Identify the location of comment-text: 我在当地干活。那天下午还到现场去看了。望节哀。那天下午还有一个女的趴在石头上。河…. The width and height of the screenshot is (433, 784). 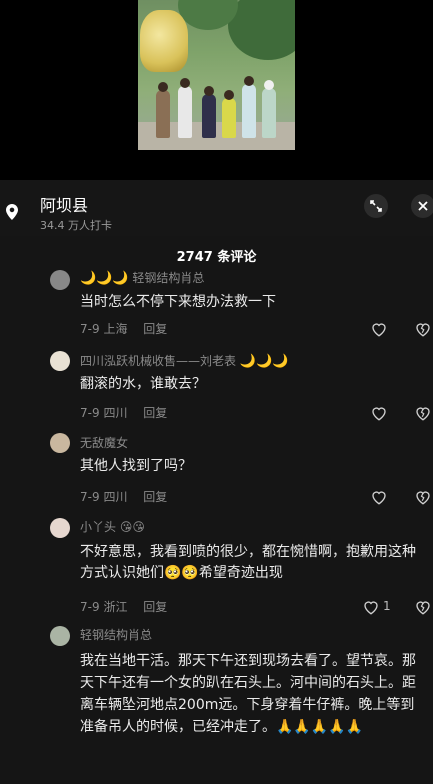
(250, 694).